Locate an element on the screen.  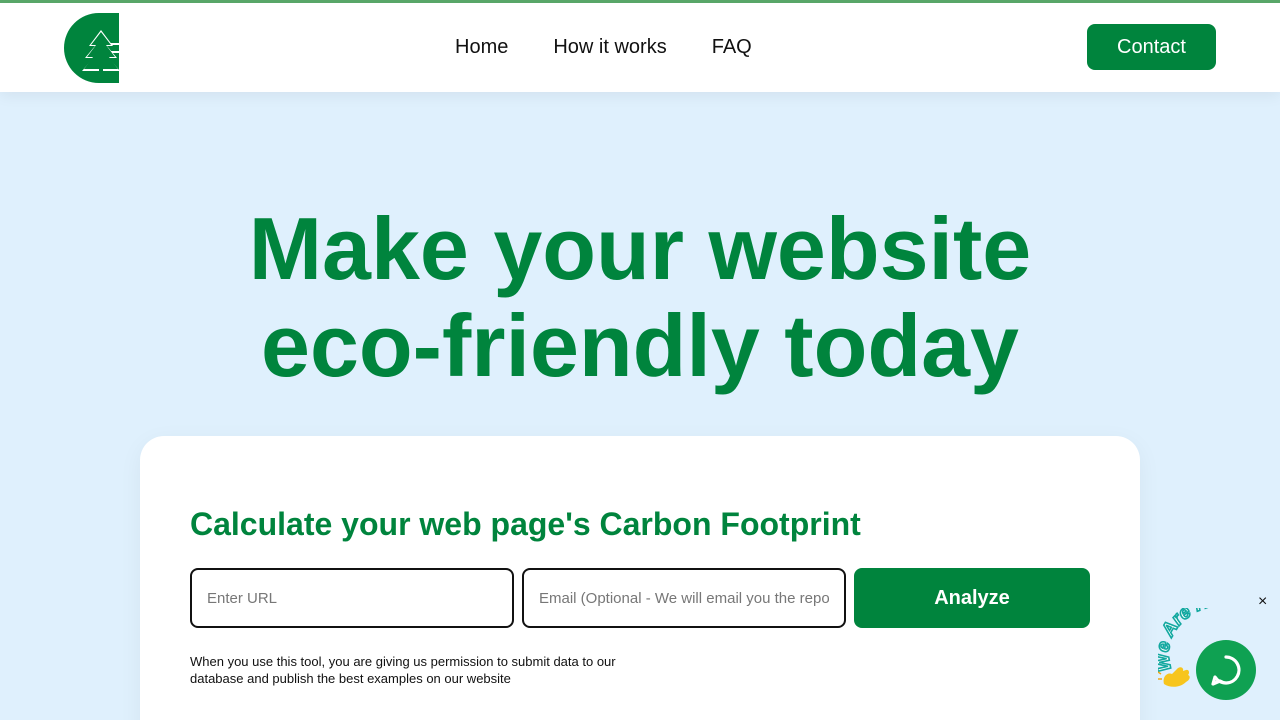
nav-faq: FAQ is located at coordinates (732, 47).